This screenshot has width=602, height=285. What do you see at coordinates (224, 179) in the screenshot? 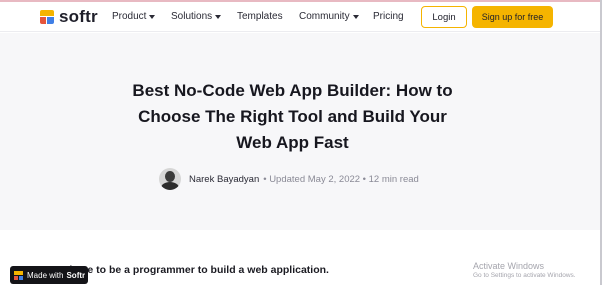
I see `author-name: Narek Bayadyan` at bounding box center [224, 179].